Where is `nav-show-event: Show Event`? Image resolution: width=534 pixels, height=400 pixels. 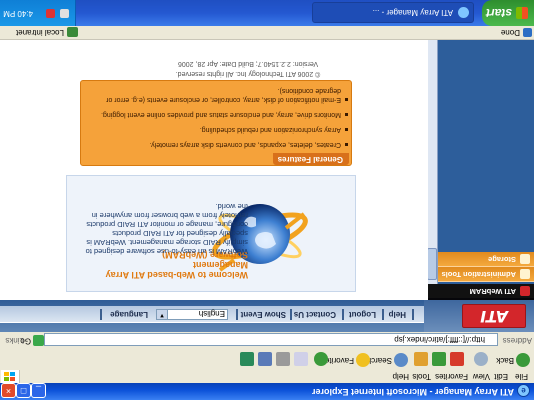 nav-show-event: Show Event is located at coordinates (263, 314).